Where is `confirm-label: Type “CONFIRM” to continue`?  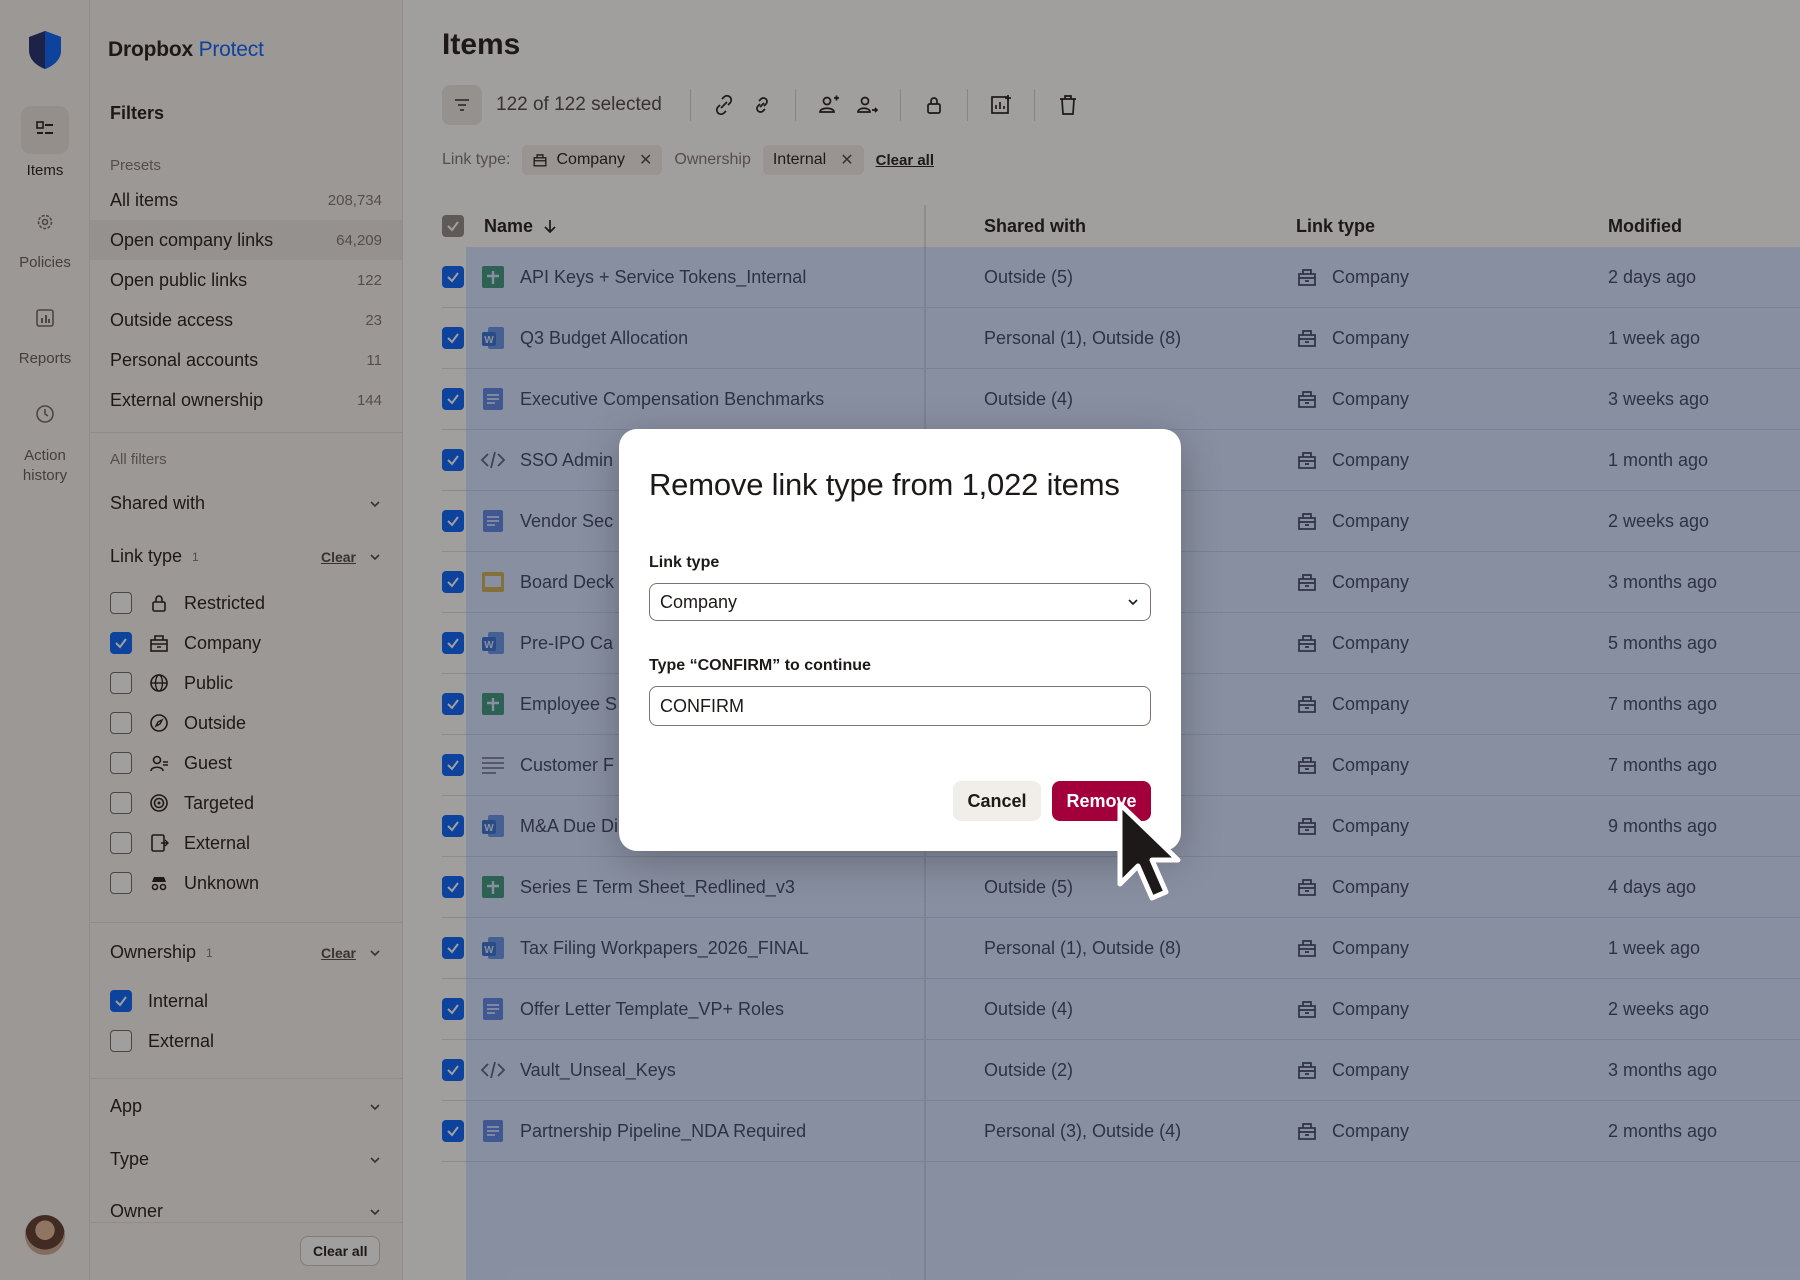 confirm-label: Type “CONFIRM” to continue is located at coordinates (760, 665).